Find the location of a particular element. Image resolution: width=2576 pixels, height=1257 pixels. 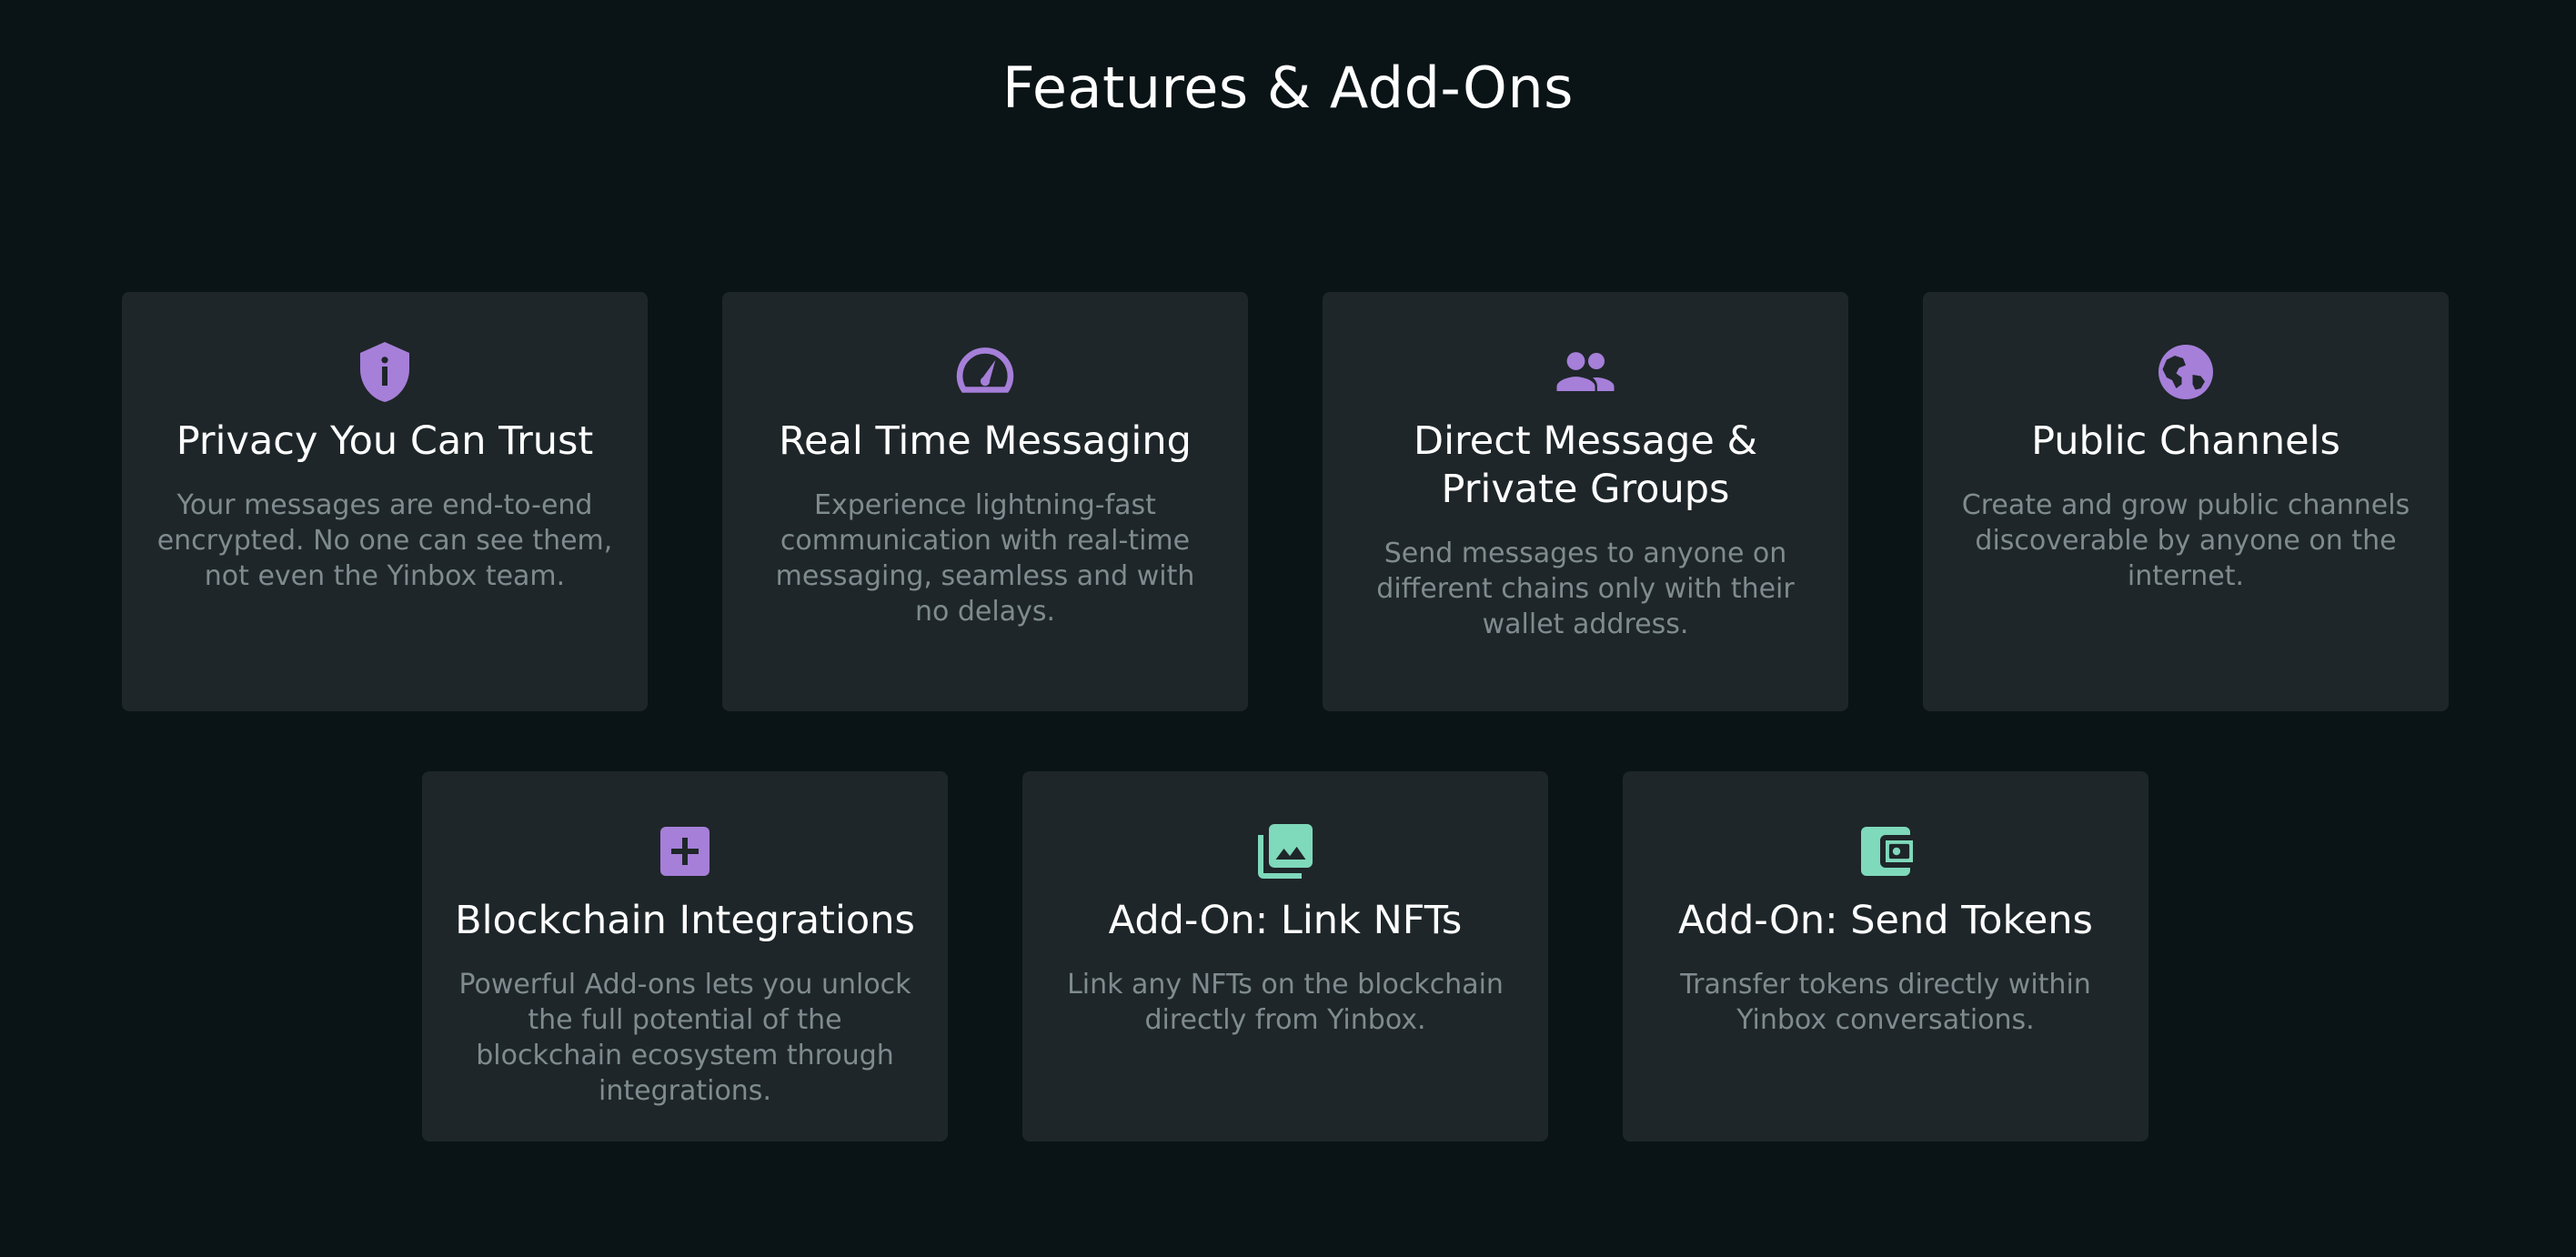

shield-info-icon is located at coordinates (384, 372).